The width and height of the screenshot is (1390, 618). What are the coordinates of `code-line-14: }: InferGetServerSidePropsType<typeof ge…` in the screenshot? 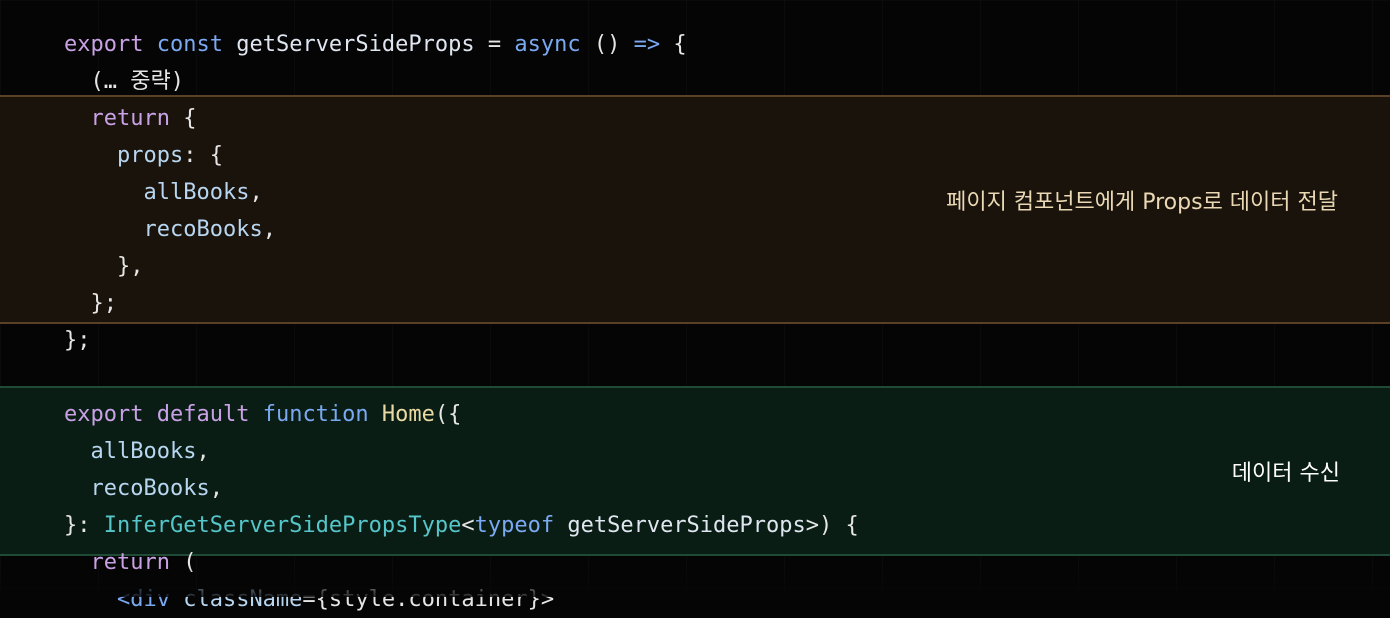 It's located at (461, 525).